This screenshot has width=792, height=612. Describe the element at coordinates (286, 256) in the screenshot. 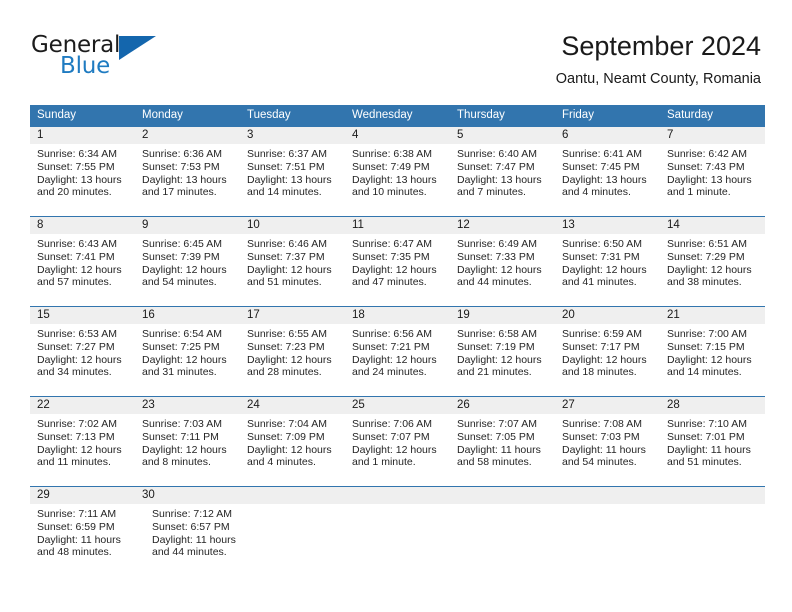

I see `sunset-text: Sunset: 7:37 PM` at that location.